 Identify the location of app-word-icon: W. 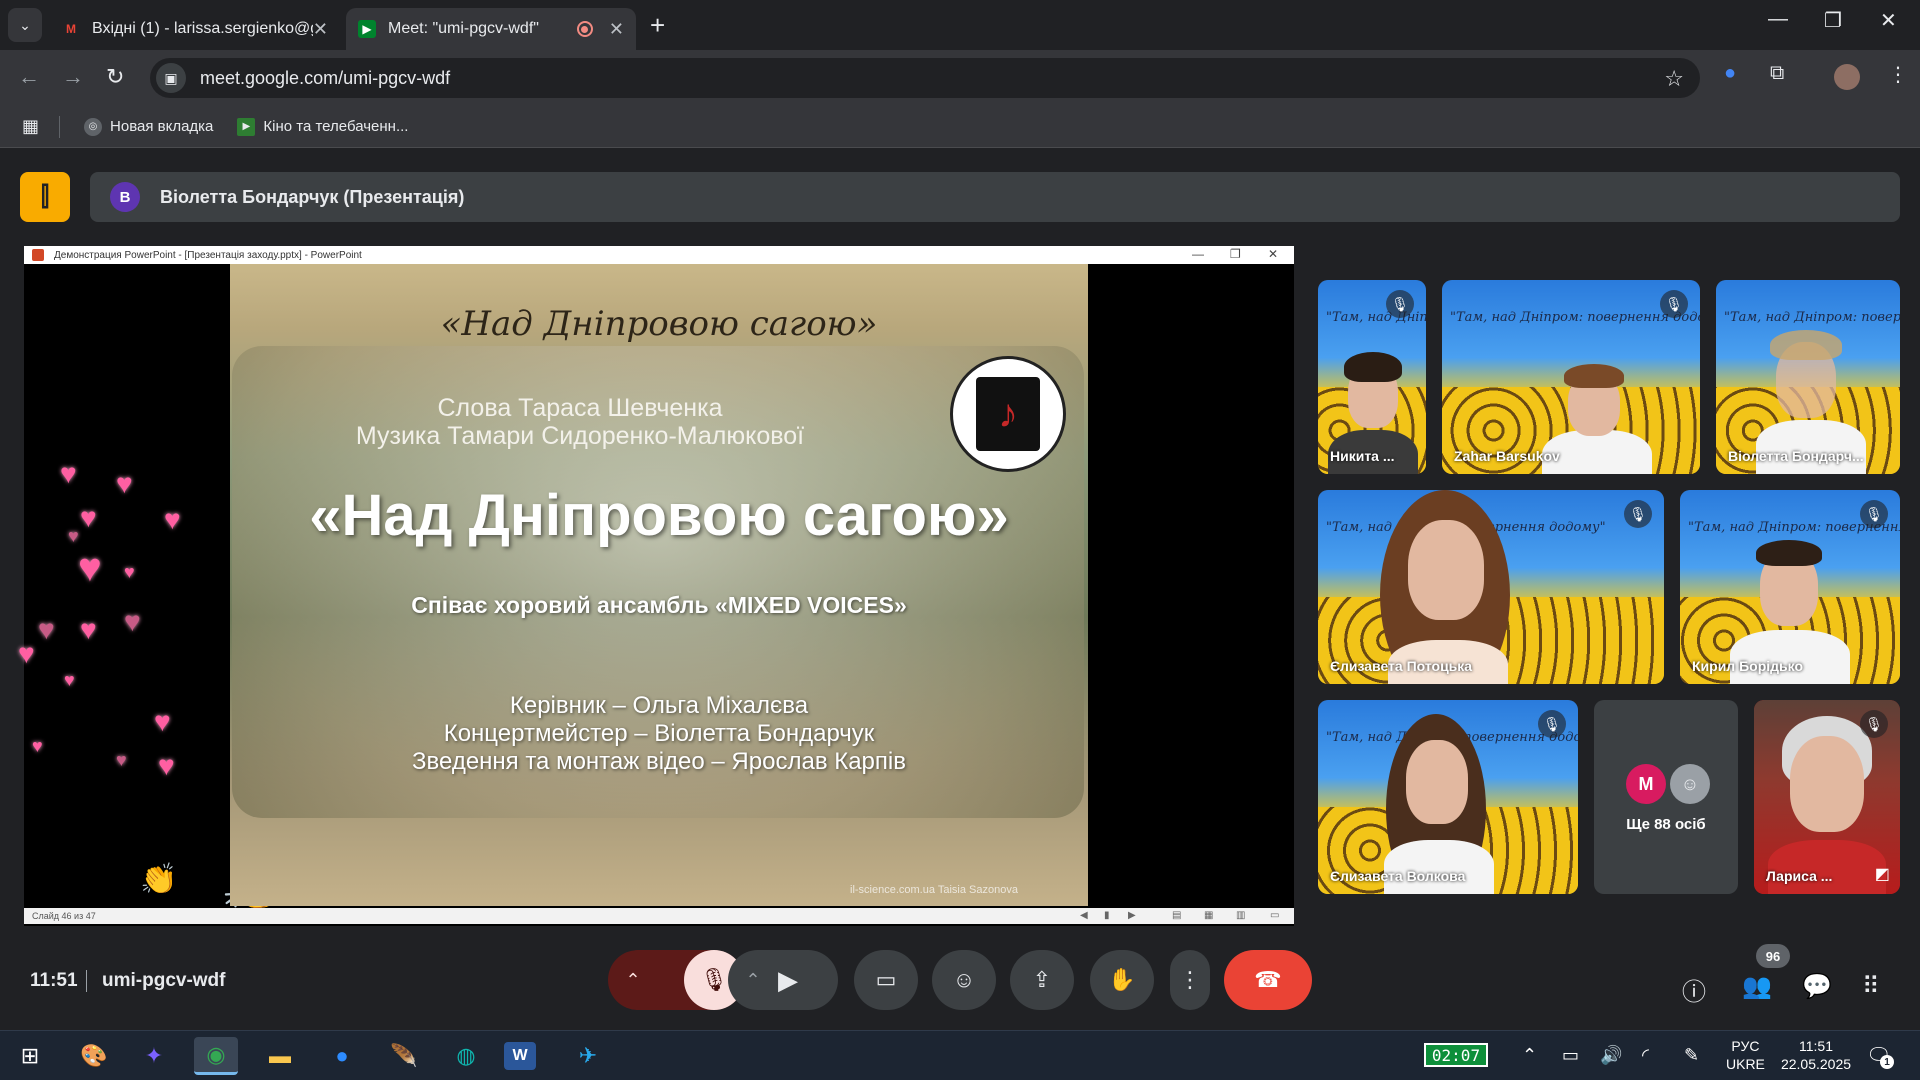
(520, 1056).